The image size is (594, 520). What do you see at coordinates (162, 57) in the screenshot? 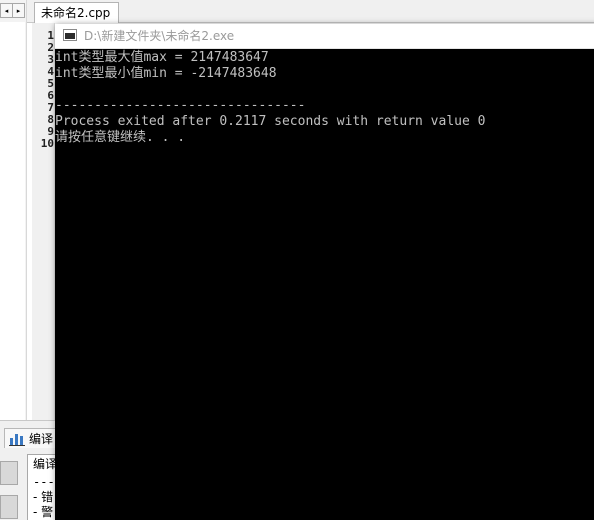
I see `console-line-max: int类型最大值max = 2147483647` at bounding box center [162, 57].